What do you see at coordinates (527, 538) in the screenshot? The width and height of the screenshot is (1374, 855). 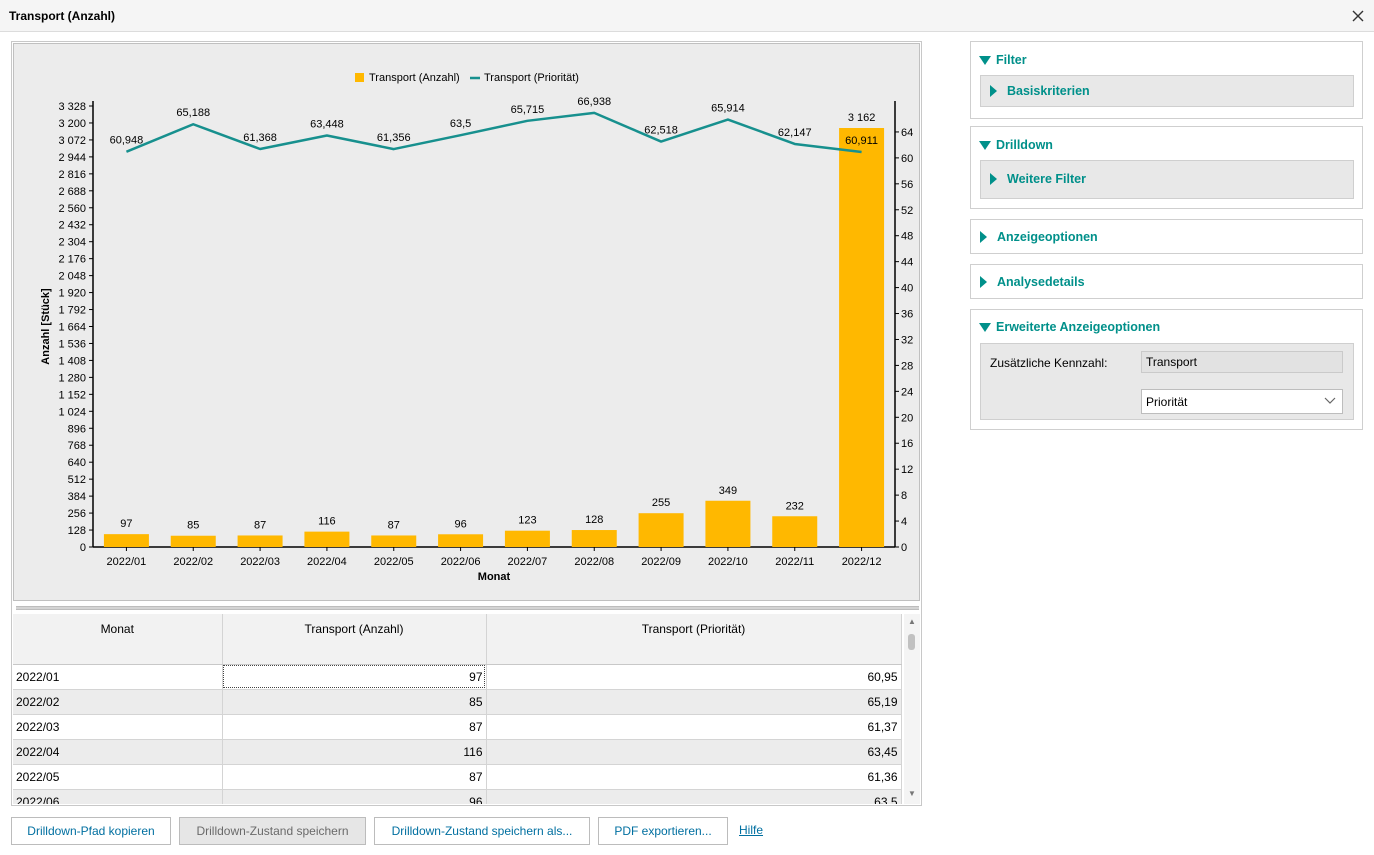 I see `bar-2022/07` at bounding box center [527, 538].